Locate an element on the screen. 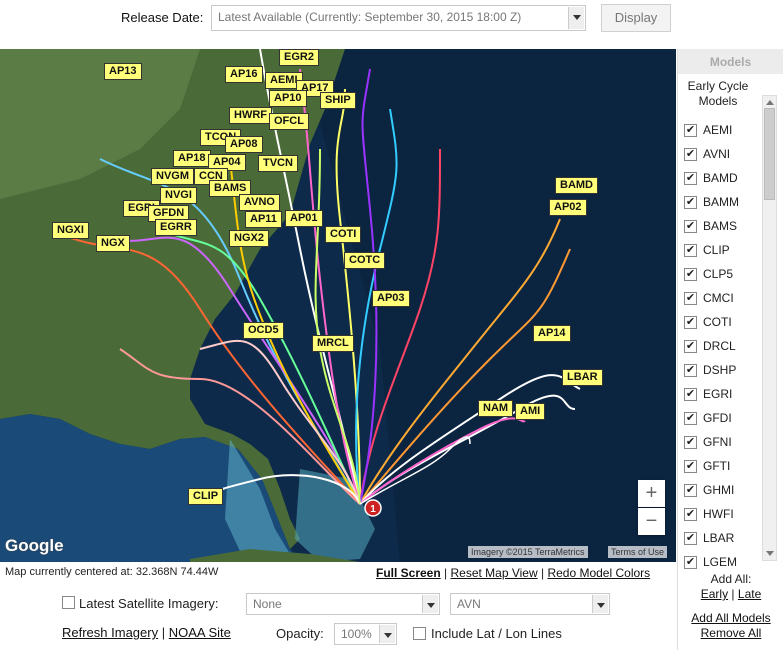 The height and width of the screenshot is (650, 783). track-label: NGX is located at coordinates (113, 243).